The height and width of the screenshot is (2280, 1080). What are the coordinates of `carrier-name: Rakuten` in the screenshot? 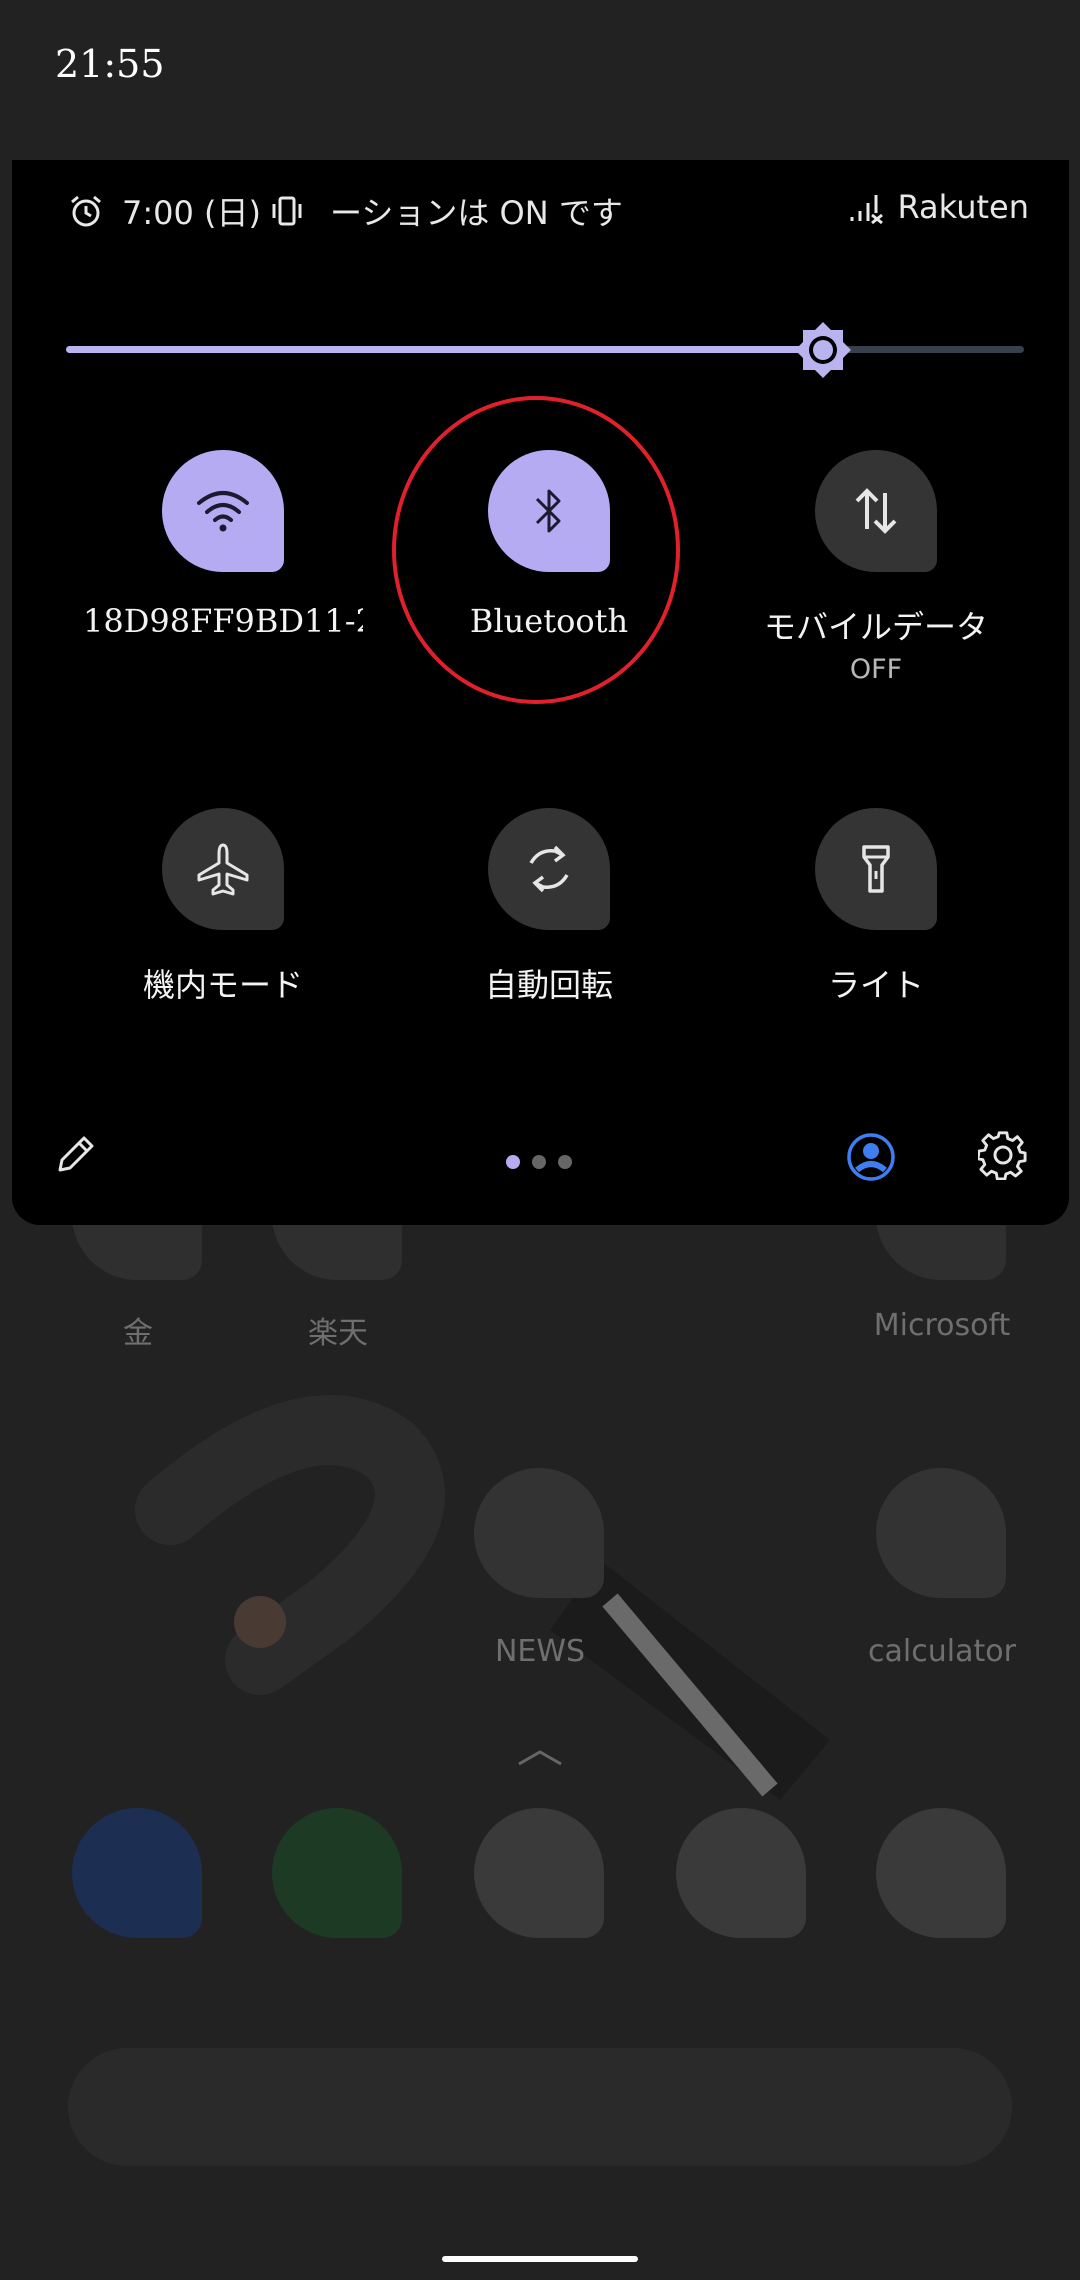 It's located at (963, 207).